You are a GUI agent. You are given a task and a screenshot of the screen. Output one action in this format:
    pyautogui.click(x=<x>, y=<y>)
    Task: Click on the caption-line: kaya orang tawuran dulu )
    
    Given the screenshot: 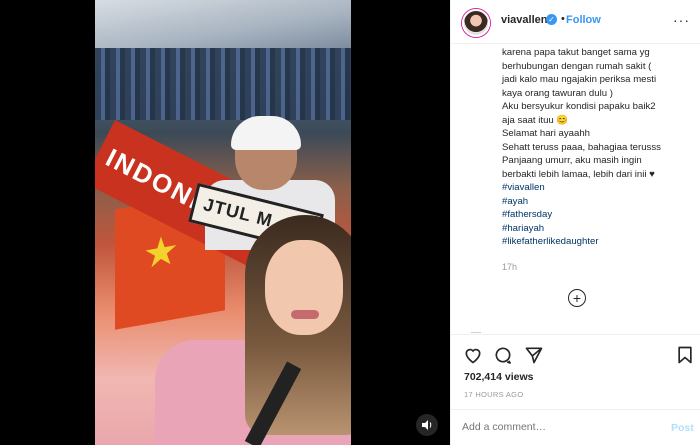 What is the action you would take?
    pyautogui.click(x=557, y=93)
    